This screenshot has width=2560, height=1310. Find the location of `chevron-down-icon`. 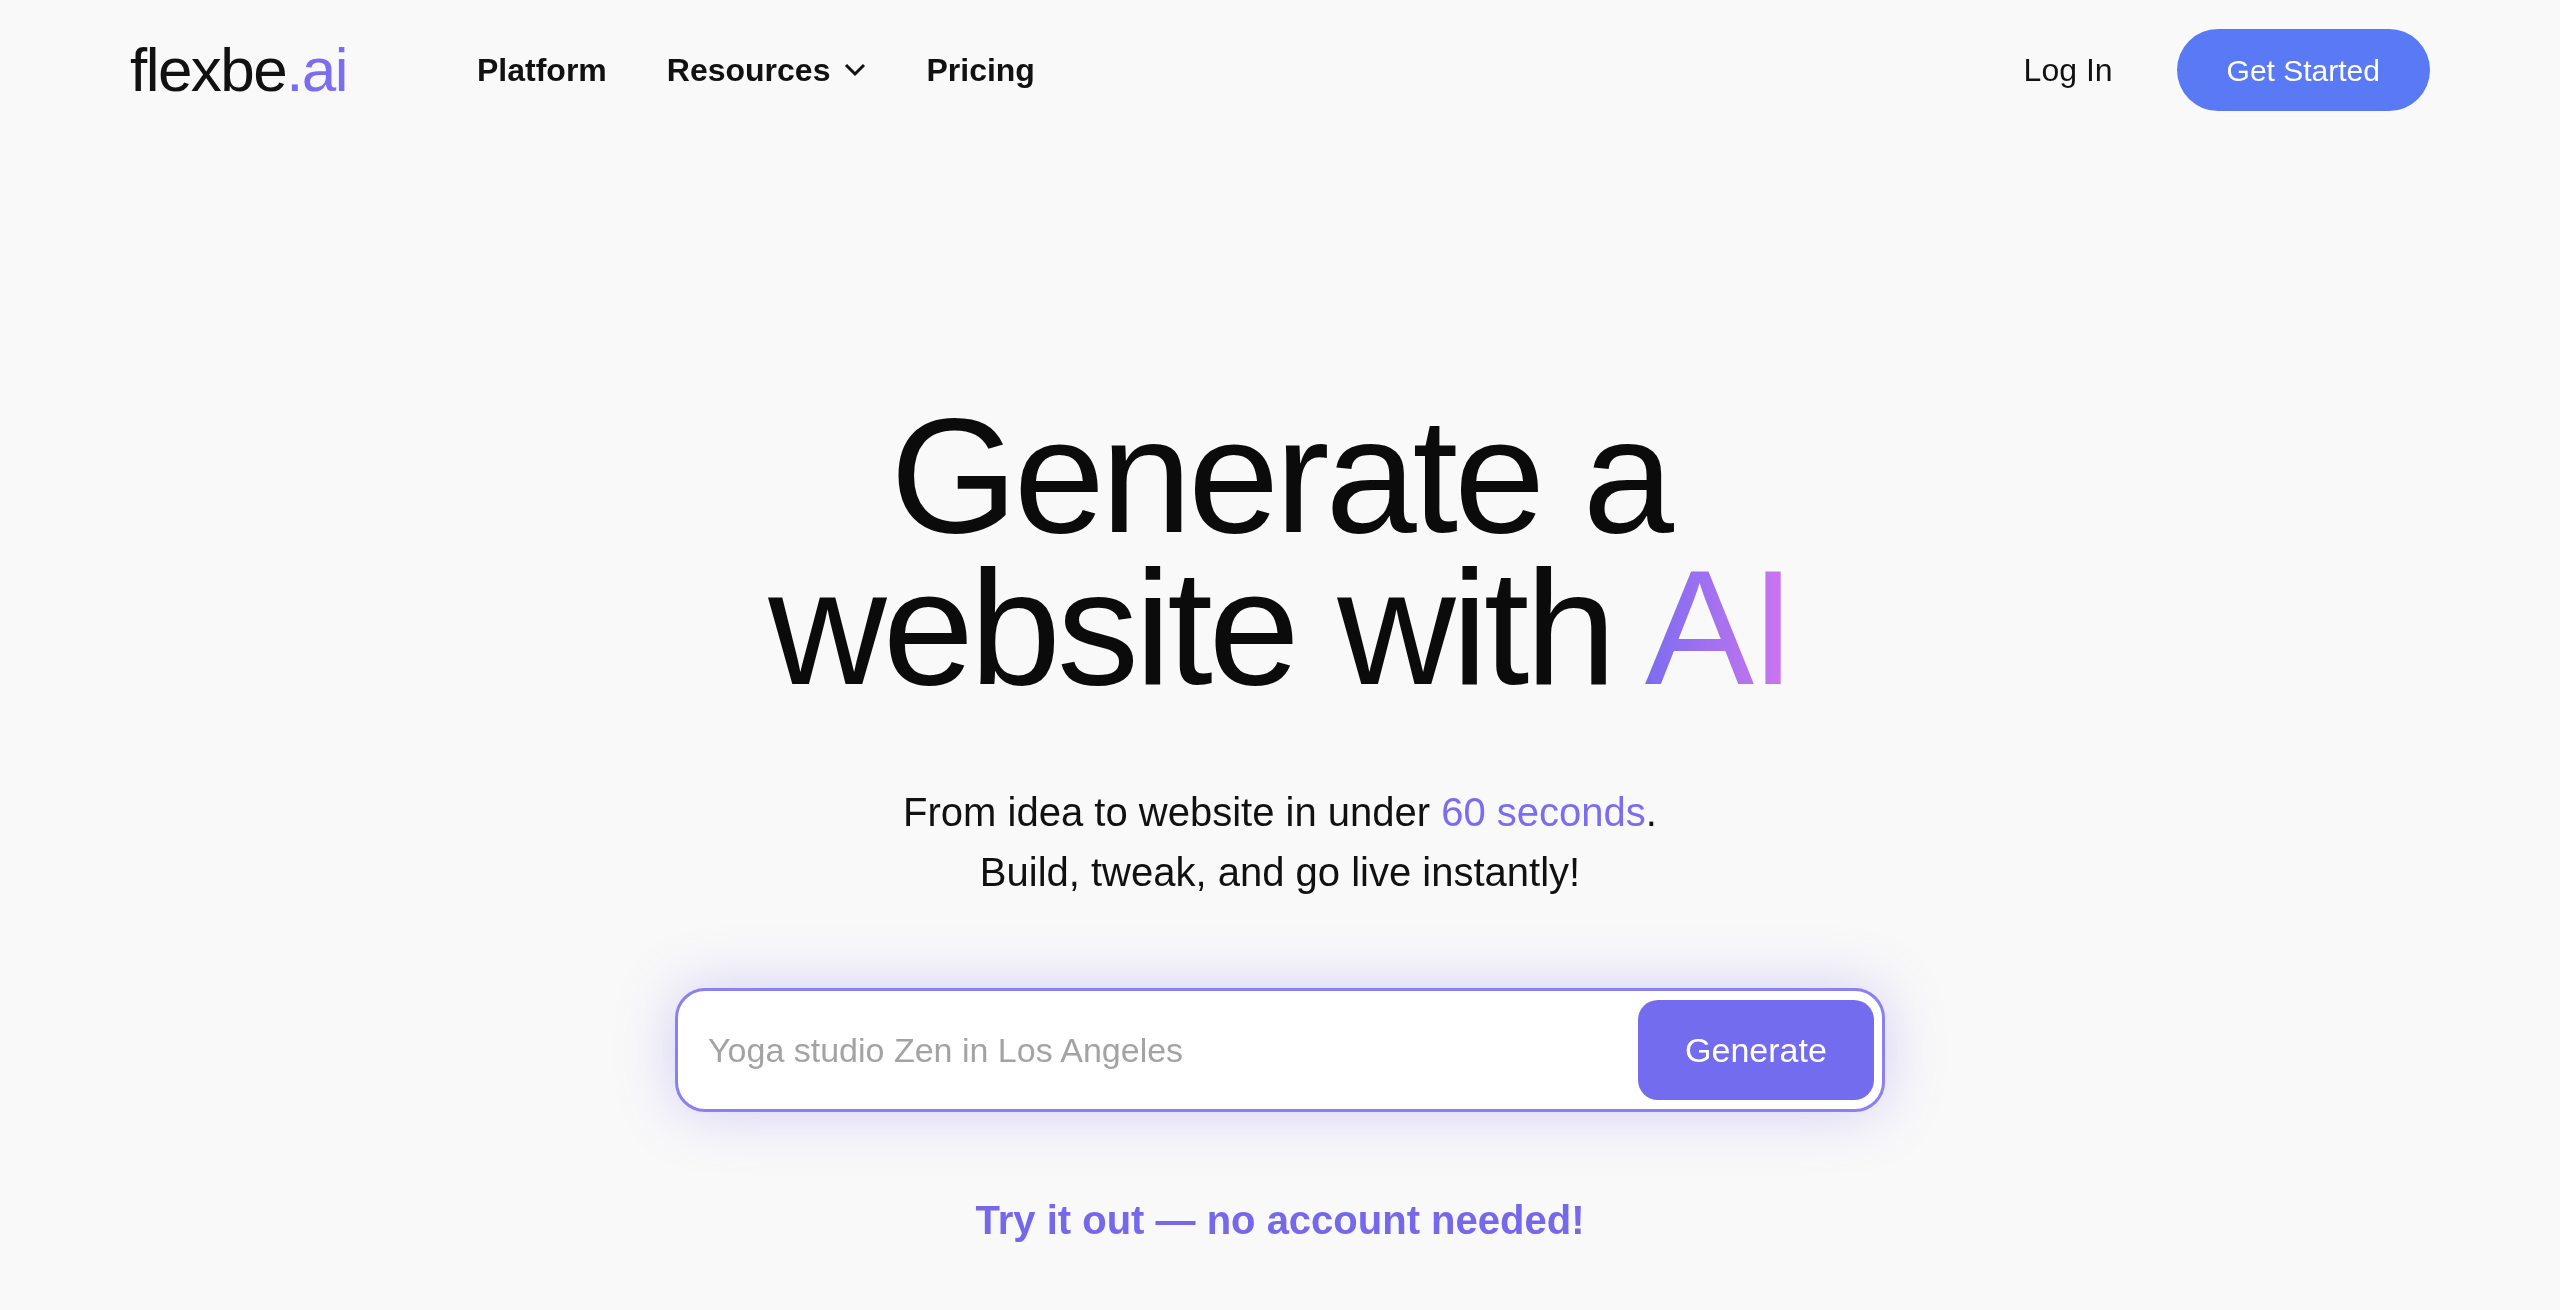

chevron-down-icon is located at coordinates (855, 70).